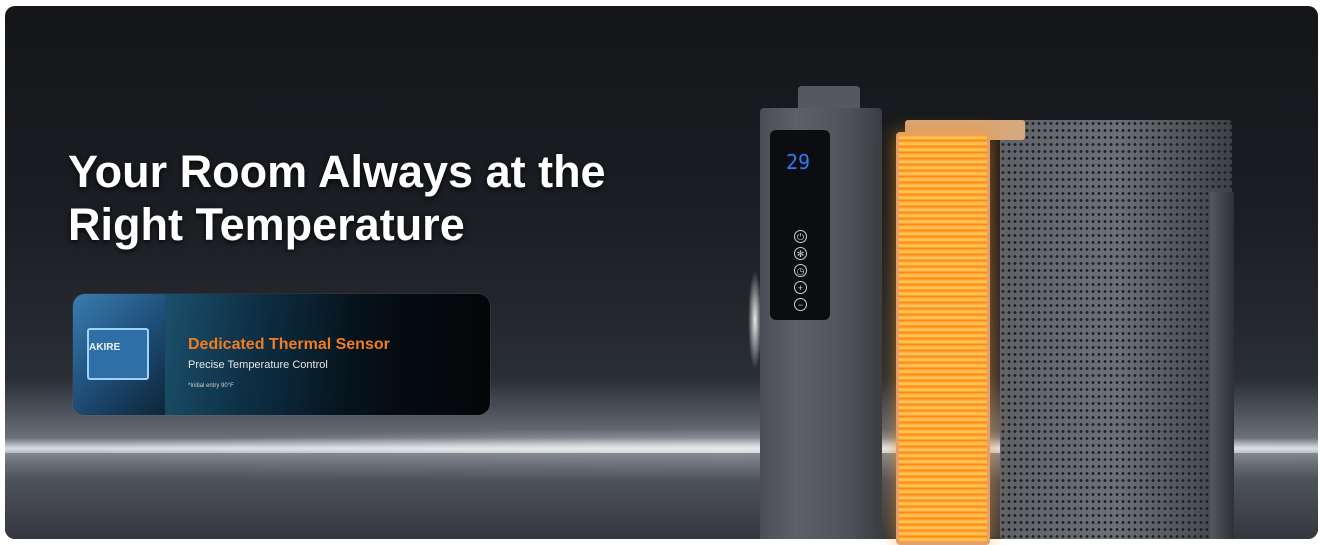 The image size is (1321, 545). Describe the element at coordinates (943, 338) in the screenshot. I see `heating-core` at that location.